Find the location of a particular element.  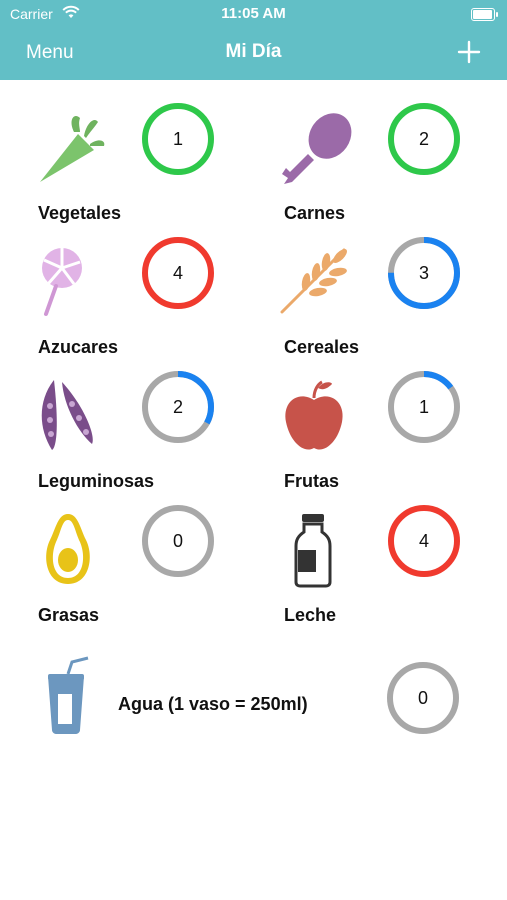

food-label: Cereales is located at coordinates (322, 347).